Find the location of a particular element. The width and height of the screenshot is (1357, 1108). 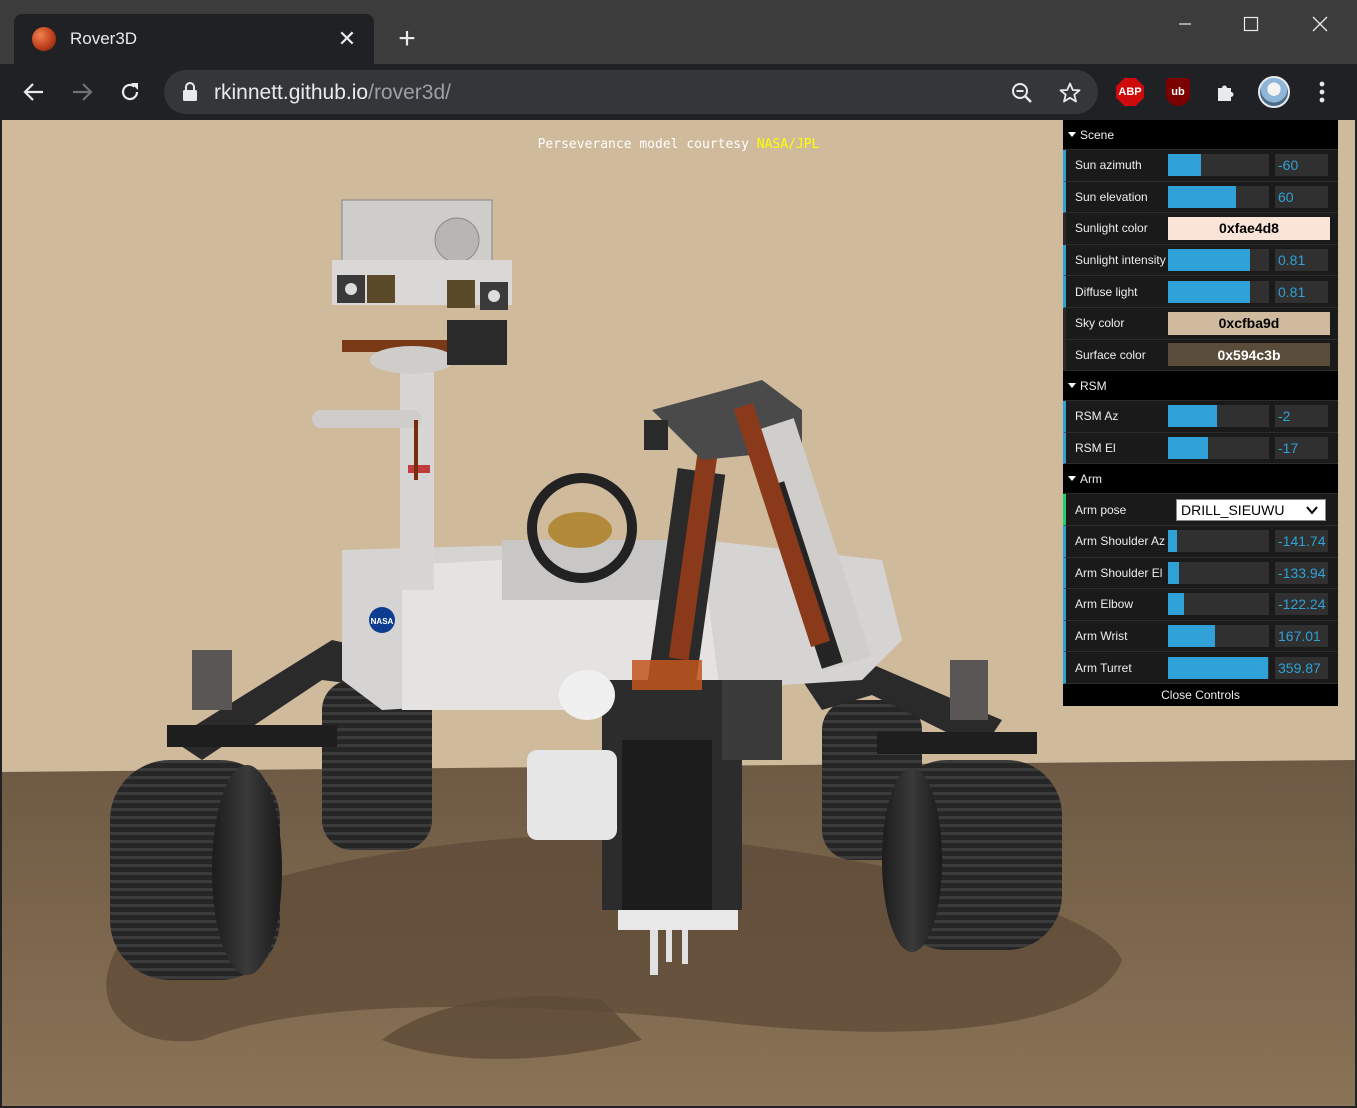

chevron-down-icon is located at coordinates (1312, 510).